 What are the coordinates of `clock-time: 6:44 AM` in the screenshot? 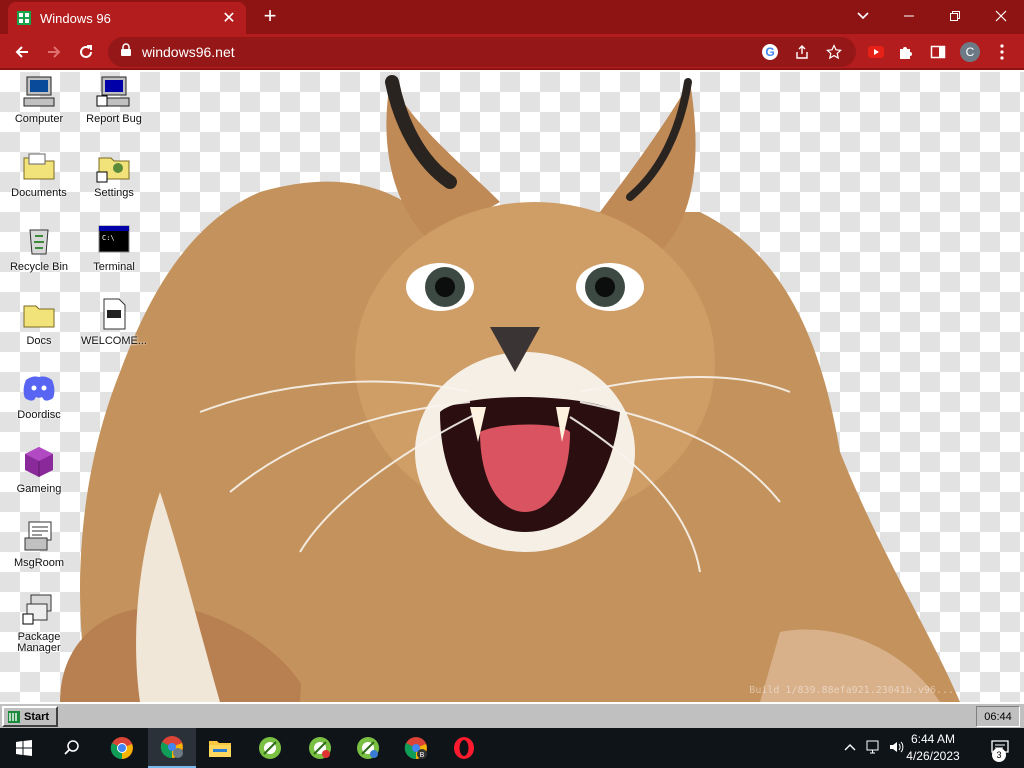 It's located at (933, 739).